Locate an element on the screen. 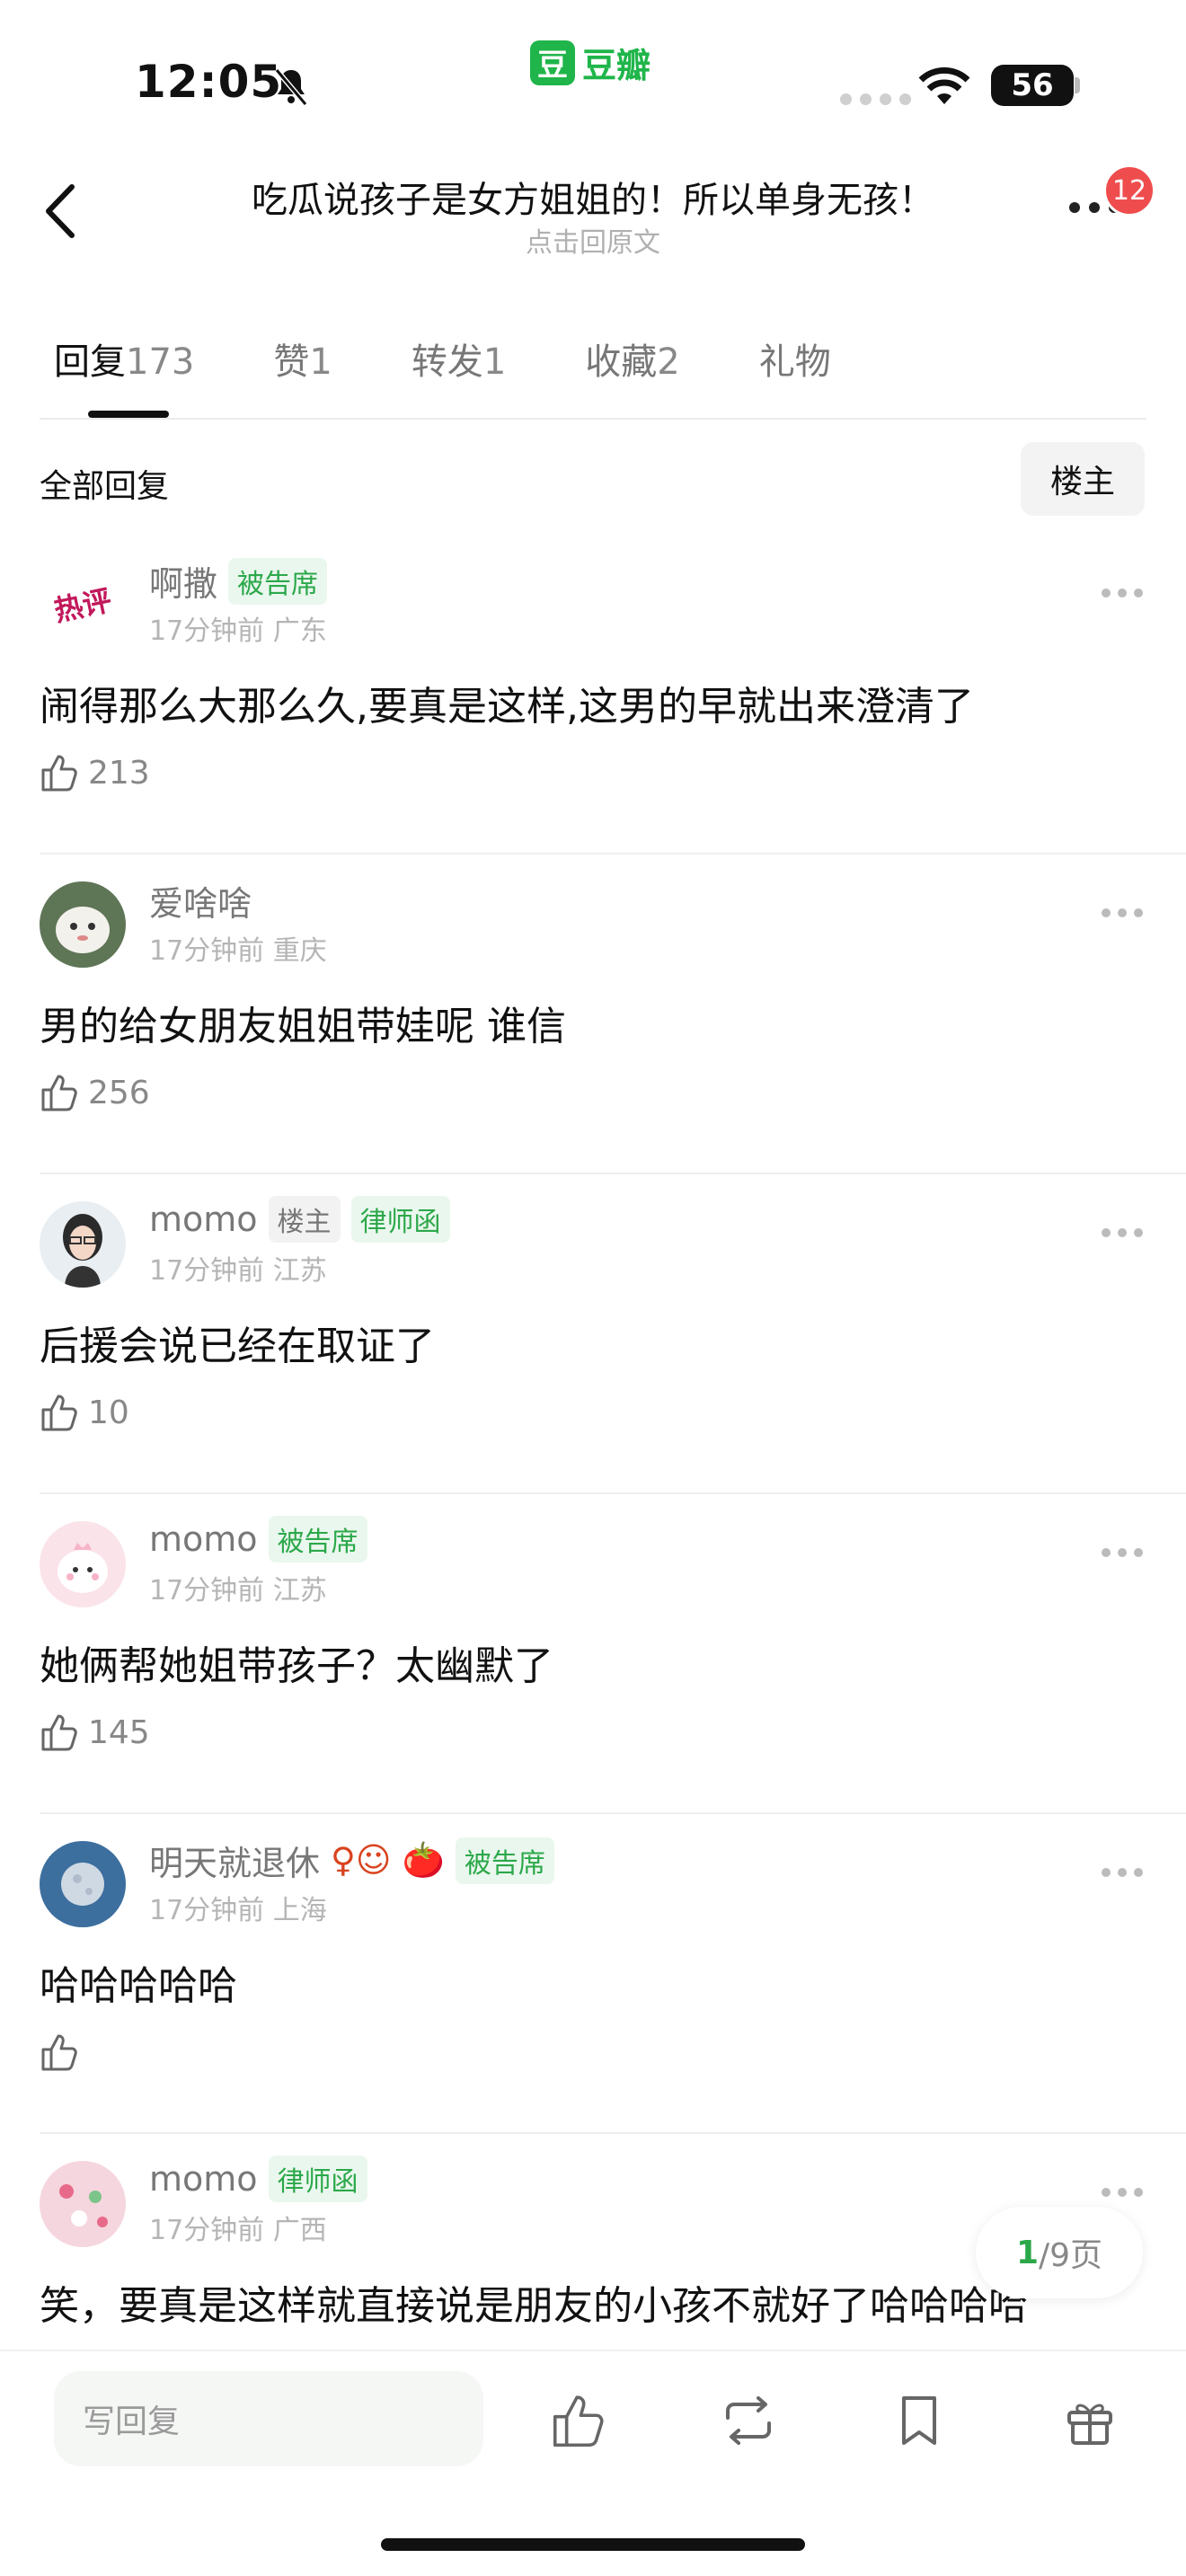  tab-bar: 回复173 赞1 转发1 收藏2 礼物 is located at coordinates (482, 358).